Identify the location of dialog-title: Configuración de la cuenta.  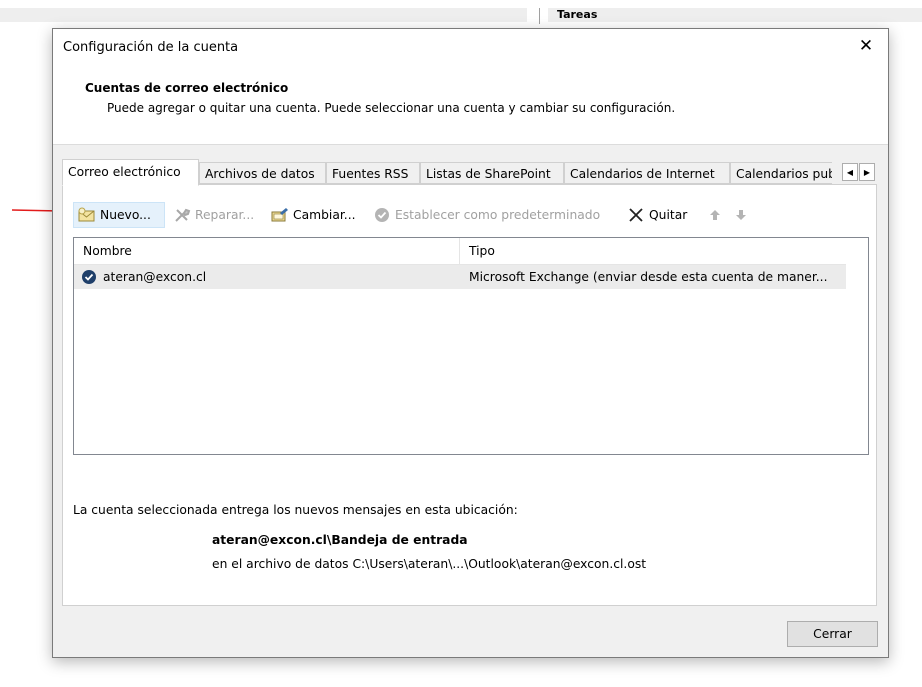
(151, 47).